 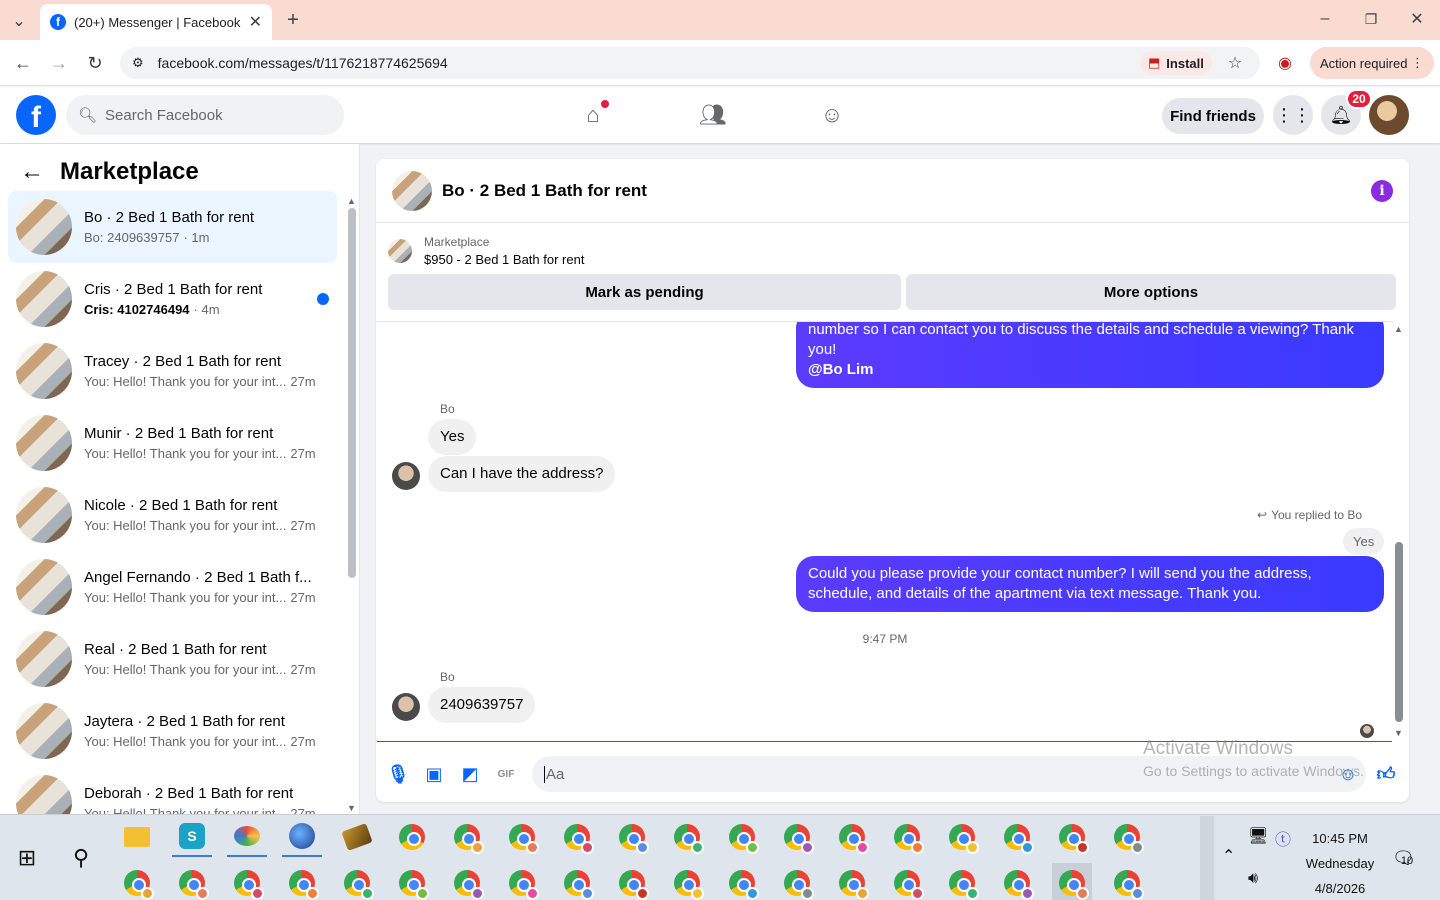 What do you see at coordinates (302, 837) in the screenshot?
I see `globe-app-icon` at bounding box center [302, 837].